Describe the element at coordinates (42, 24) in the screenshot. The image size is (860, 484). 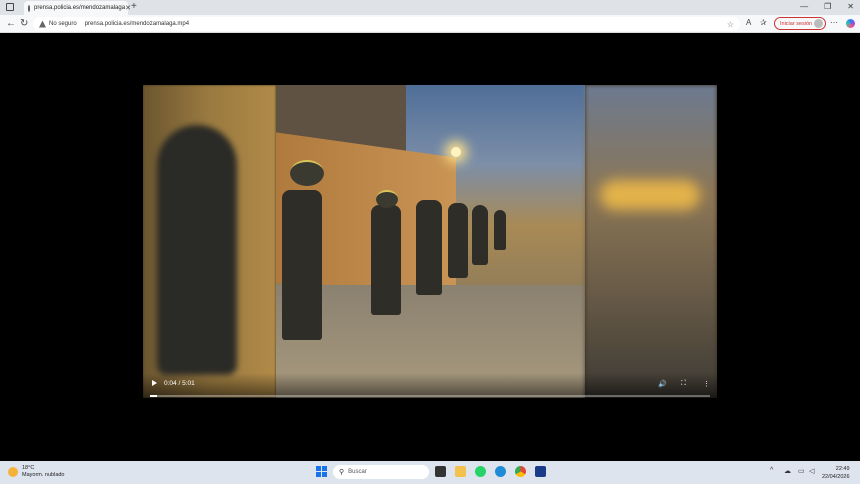
I see `warning-icon` at that location.